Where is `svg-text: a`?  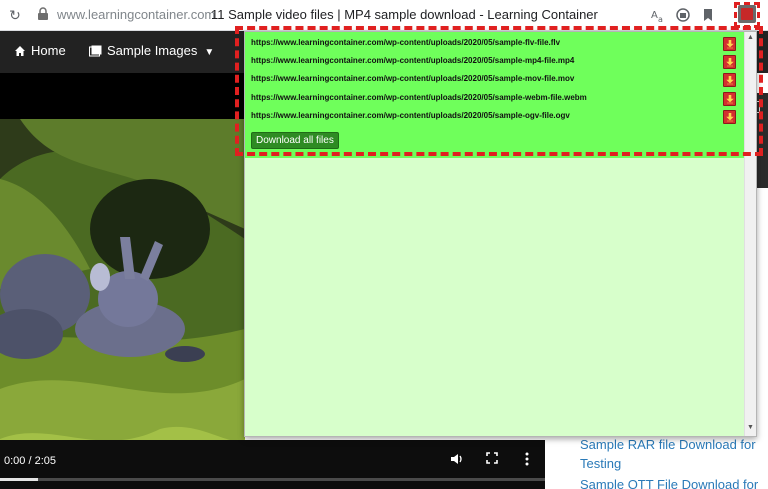
svg-text: a is located at coordinates (660, 19).